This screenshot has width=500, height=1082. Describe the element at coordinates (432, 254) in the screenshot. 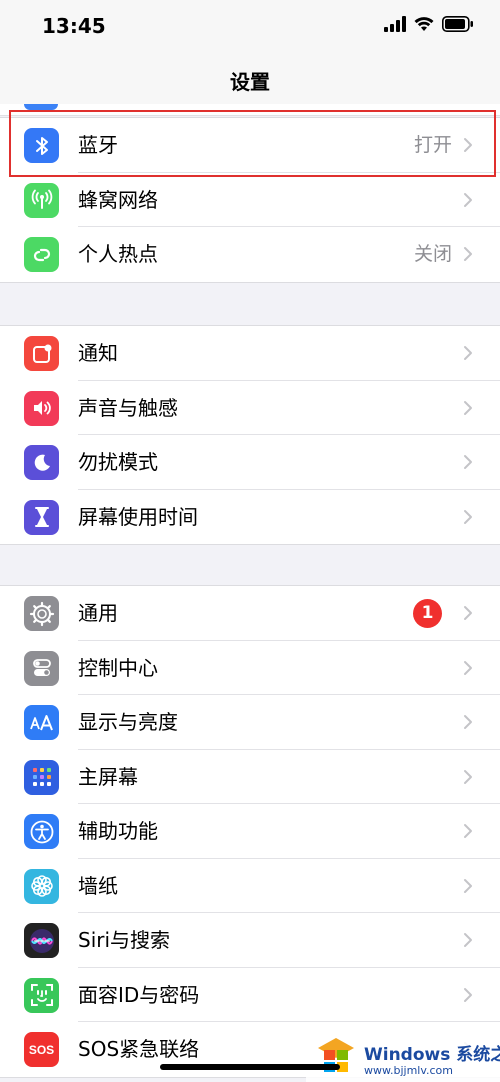

I see `settings-item-value: 关闭` at that location.